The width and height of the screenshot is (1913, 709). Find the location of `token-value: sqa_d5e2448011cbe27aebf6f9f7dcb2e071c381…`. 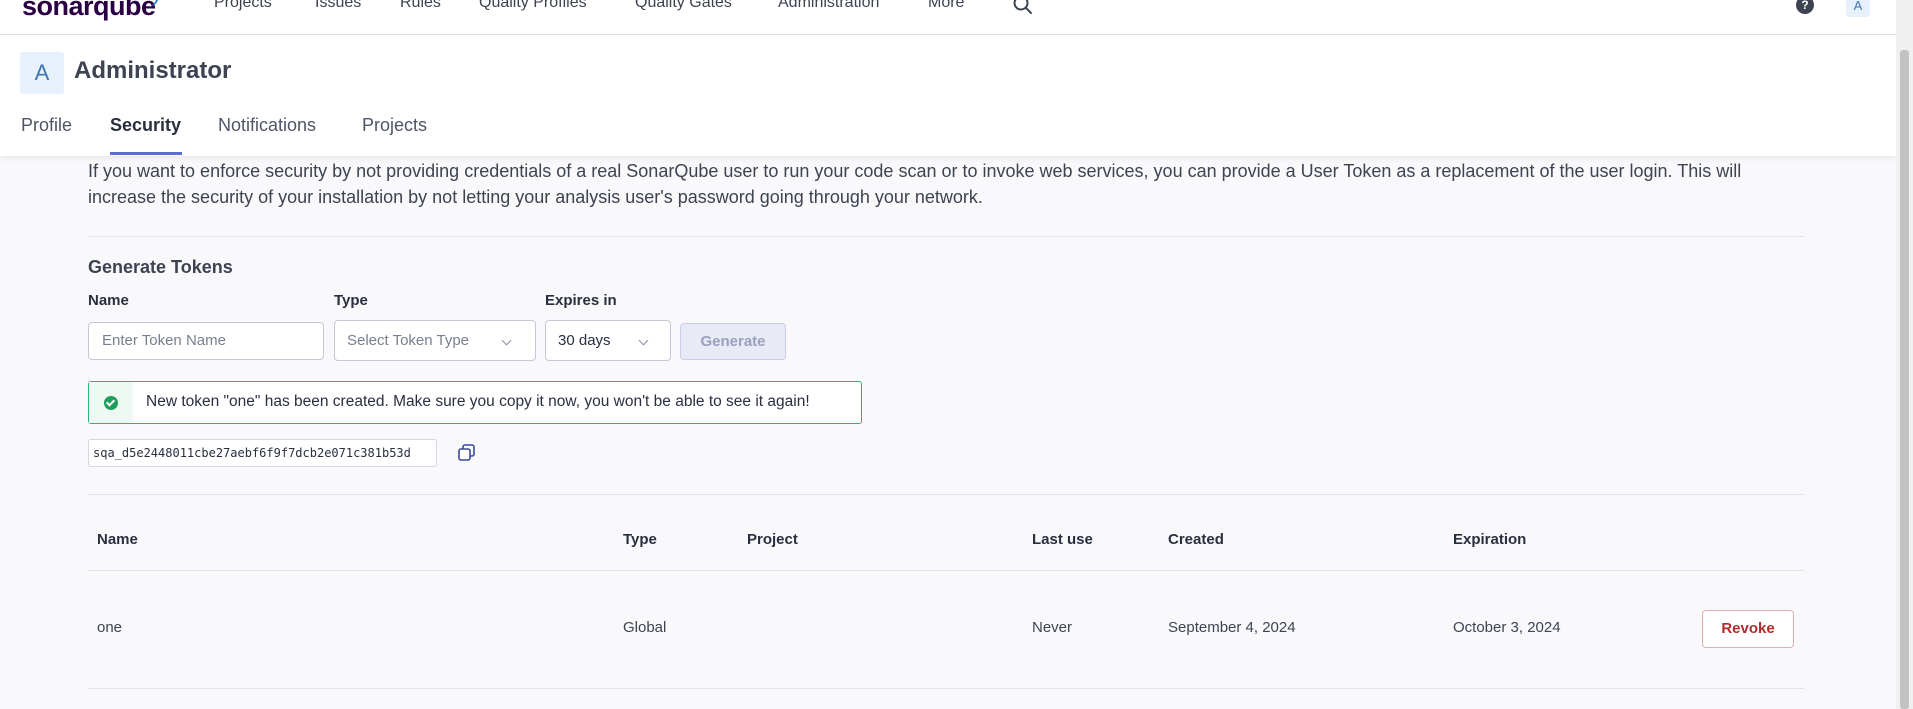

token-value: sqa_d5e2448011cbe27aebf6f9f7dcb2e071c381… is located at coordinates (262, 453).